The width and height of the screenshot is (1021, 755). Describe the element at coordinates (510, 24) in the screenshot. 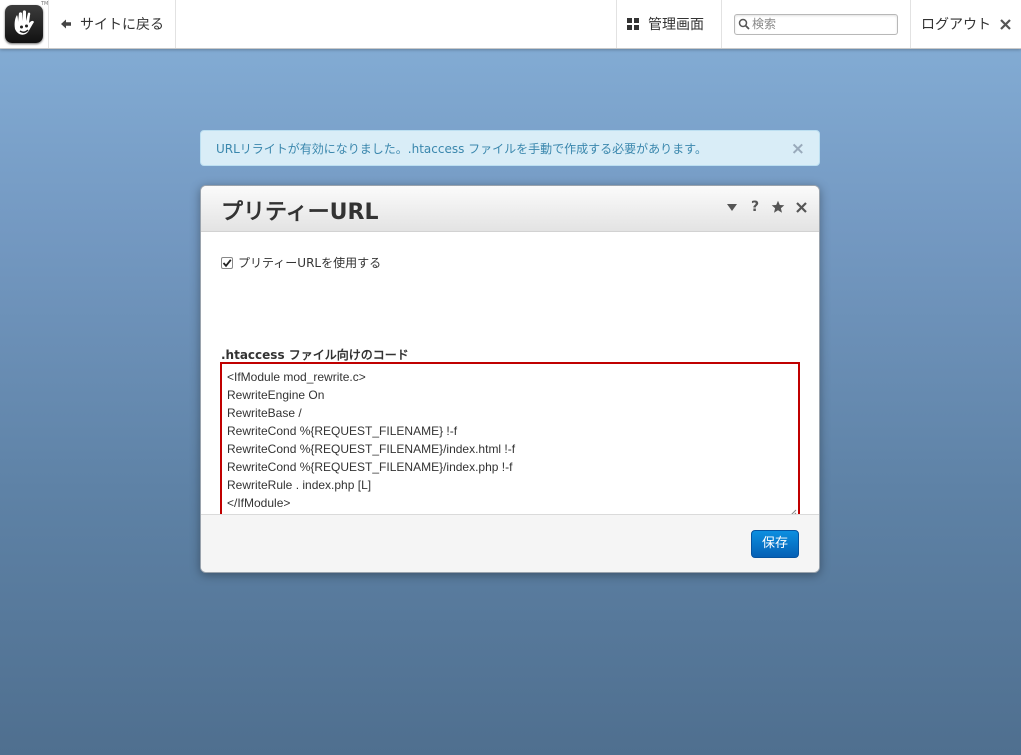

I see `top-toolbar: TM サイトに戻る 管理画面 検索 ログアウト` at that location.